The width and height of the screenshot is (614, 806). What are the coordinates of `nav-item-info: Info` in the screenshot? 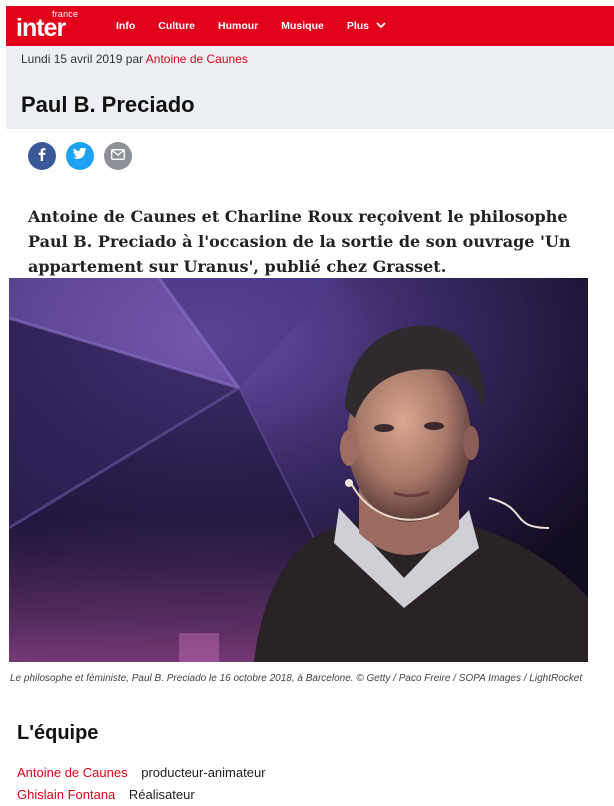 It's located at (125, 26).